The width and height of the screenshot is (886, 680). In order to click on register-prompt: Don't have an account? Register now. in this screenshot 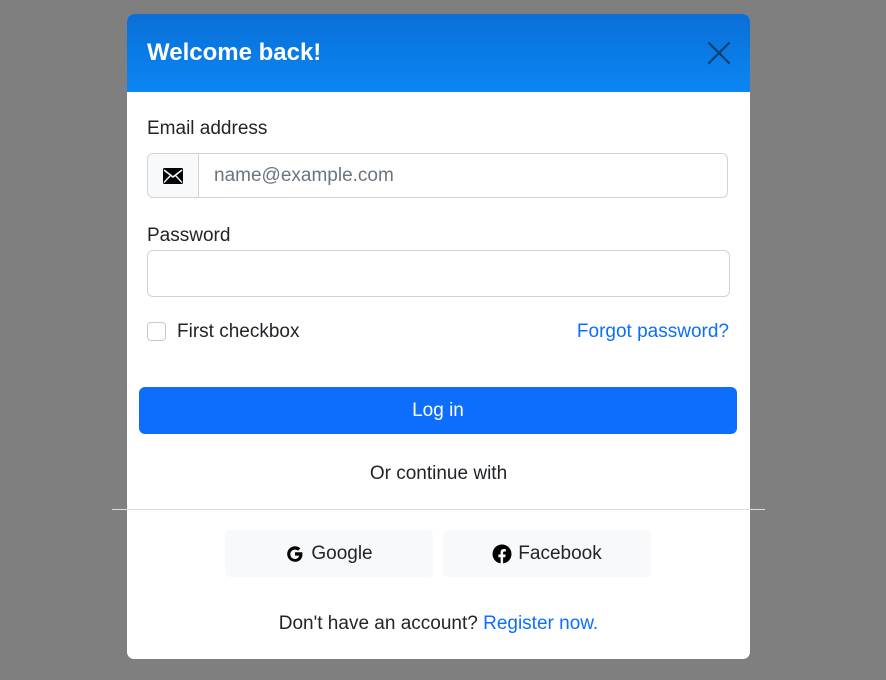, I will do `click(438, 624)`.